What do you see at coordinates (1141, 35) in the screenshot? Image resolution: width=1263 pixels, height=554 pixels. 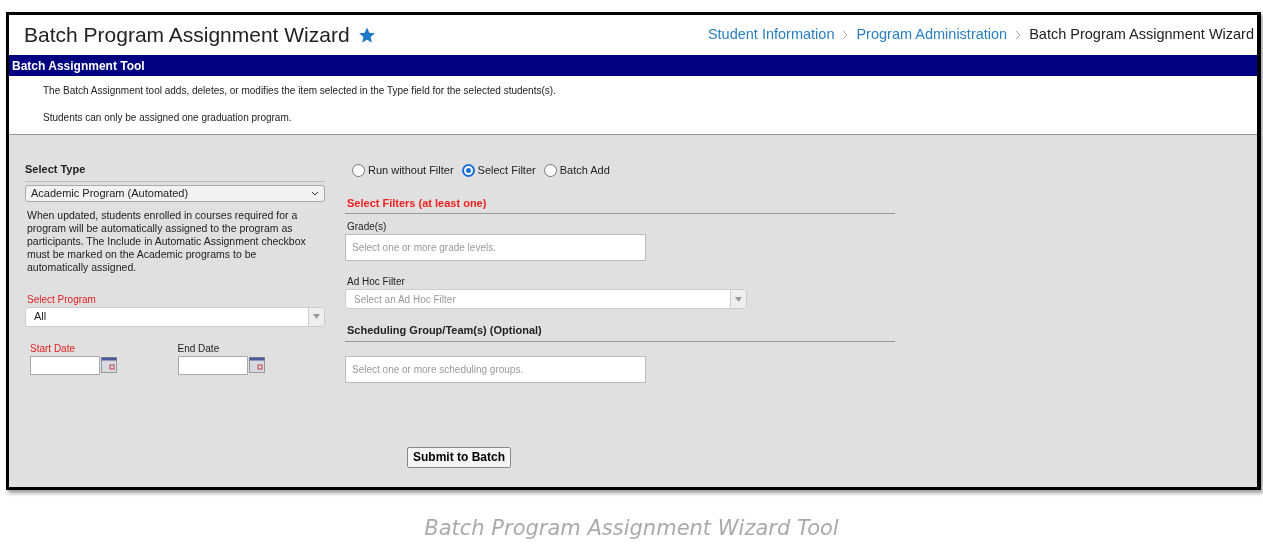 I see `breadcrumb-current: Batch Program Assignment Wizard` at bounding box center [1141, 35].